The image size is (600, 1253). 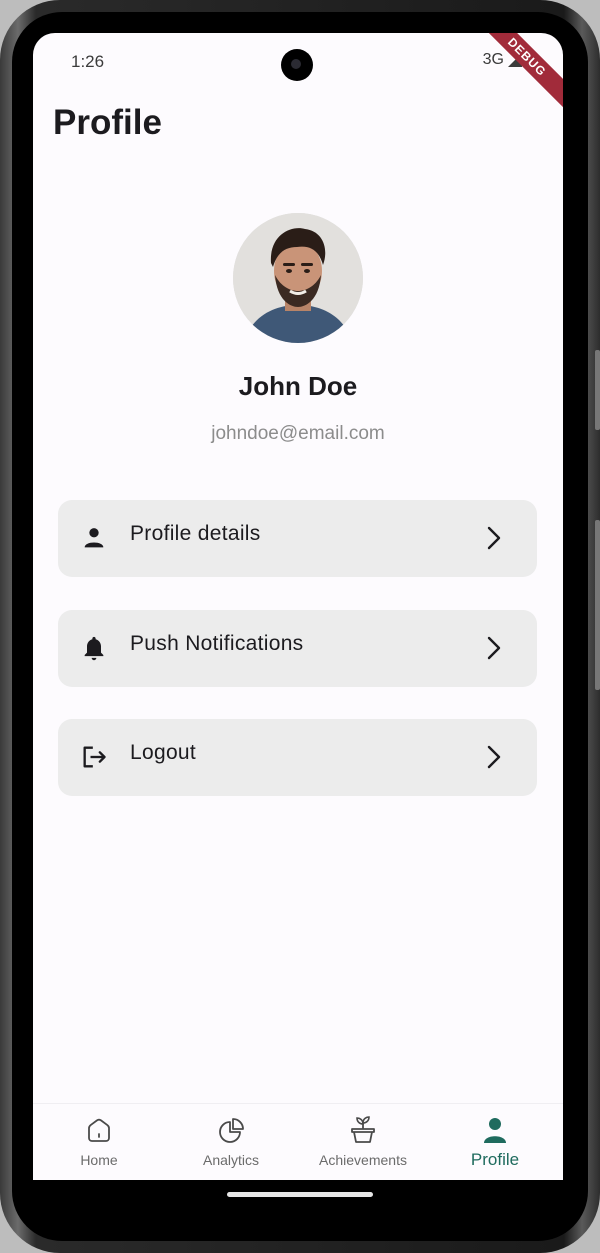 I want to click on avatar, so click(x=298, y=278).